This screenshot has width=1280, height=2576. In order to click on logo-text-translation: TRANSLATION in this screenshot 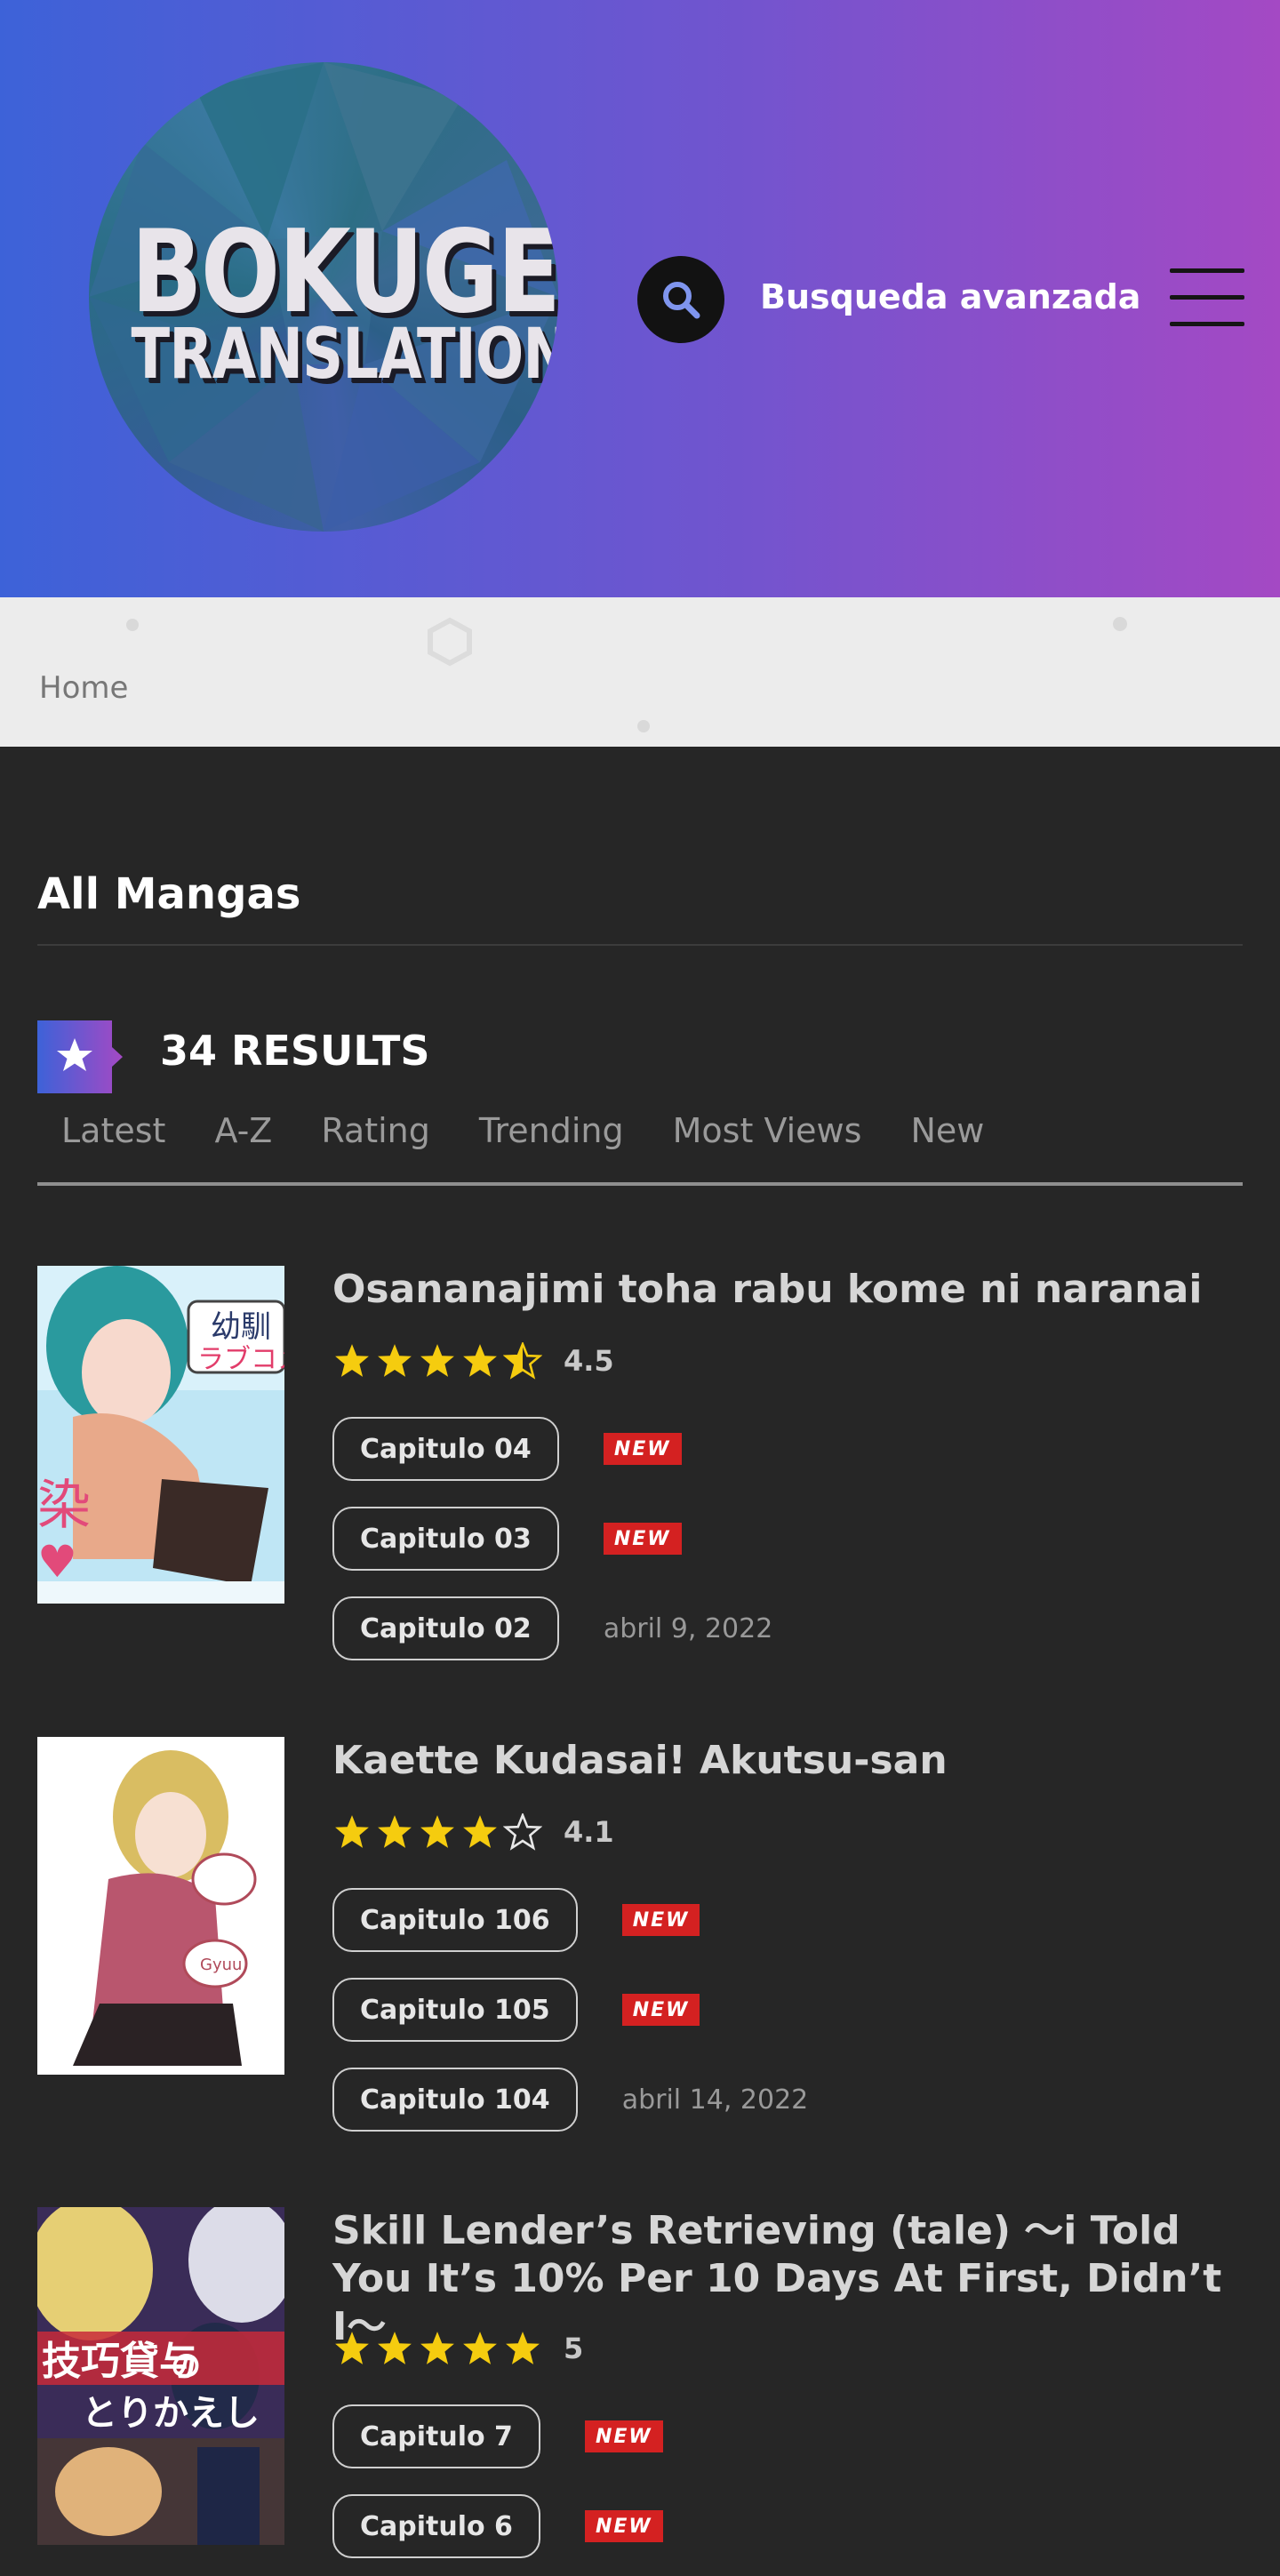, I will do `click(344, 355)`.